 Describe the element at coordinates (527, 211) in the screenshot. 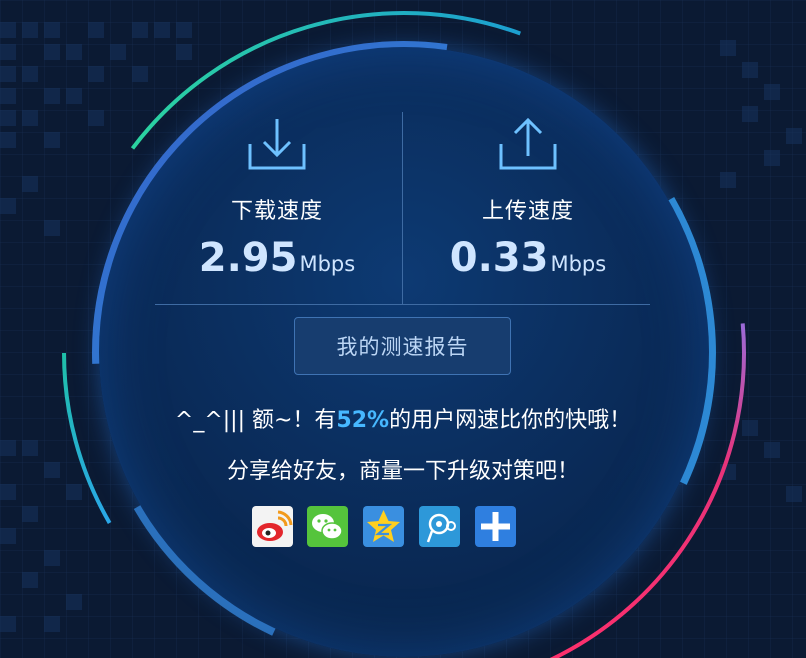

I see `upload-label: 上传速度` at that location.